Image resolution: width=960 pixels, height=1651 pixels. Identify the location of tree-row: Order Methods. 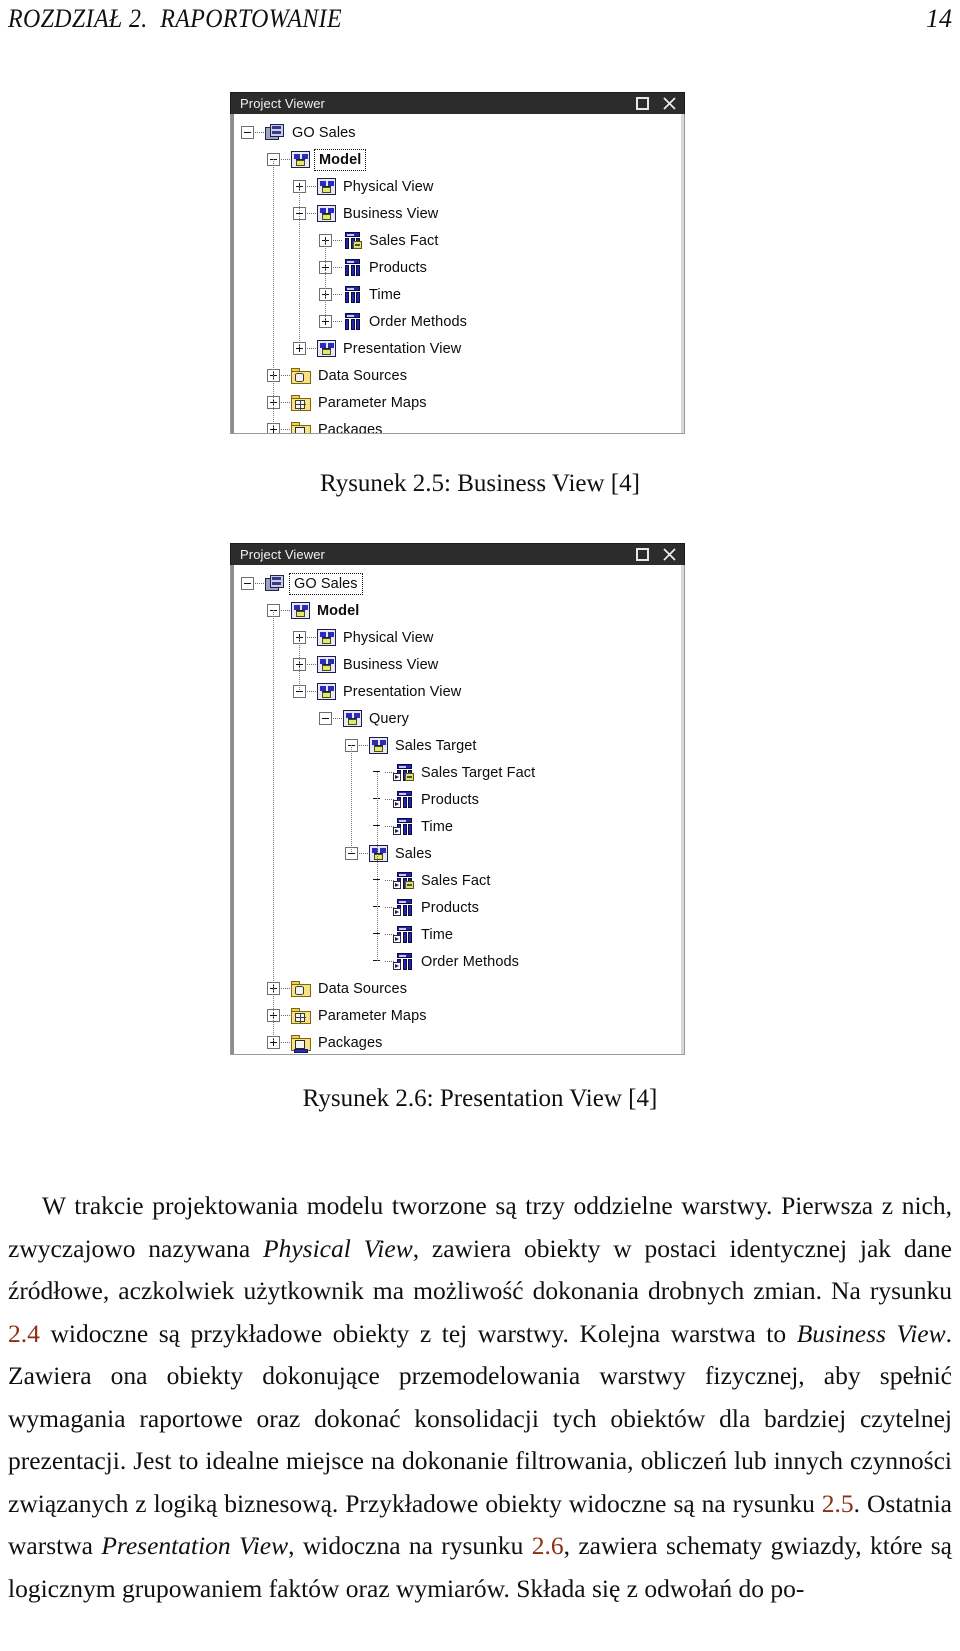
(457, 961).